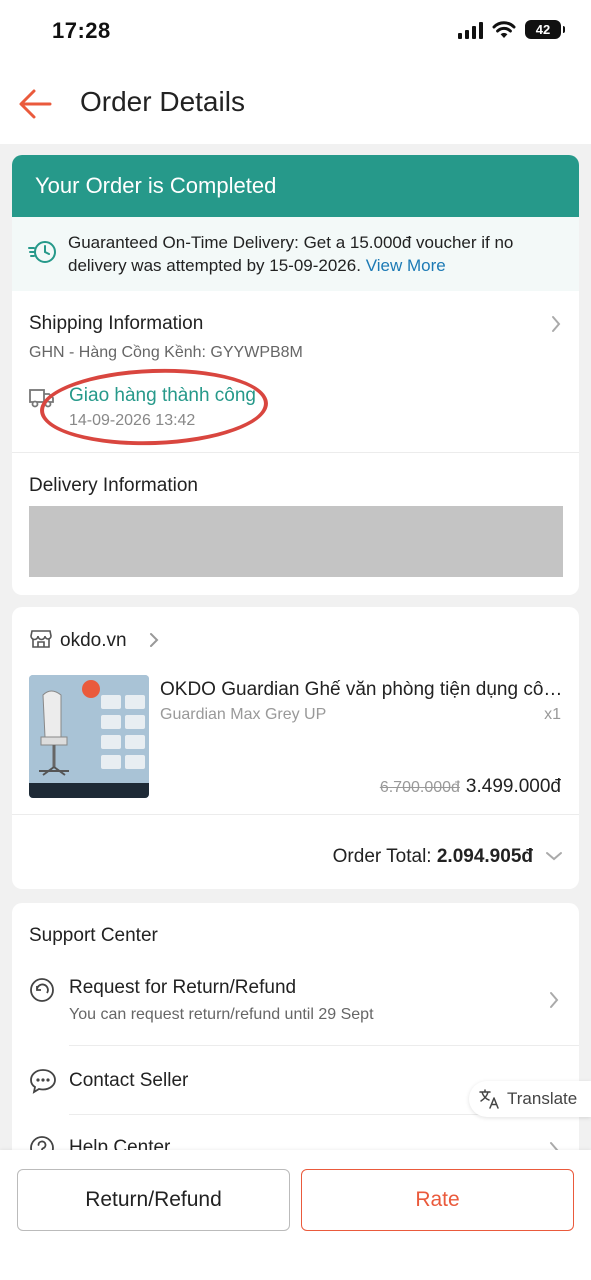 The image size is (591, 1280). Describe the element at coordinates (382, 856) in the screenshot. I see `order-total-label: Order Total:` at that location.